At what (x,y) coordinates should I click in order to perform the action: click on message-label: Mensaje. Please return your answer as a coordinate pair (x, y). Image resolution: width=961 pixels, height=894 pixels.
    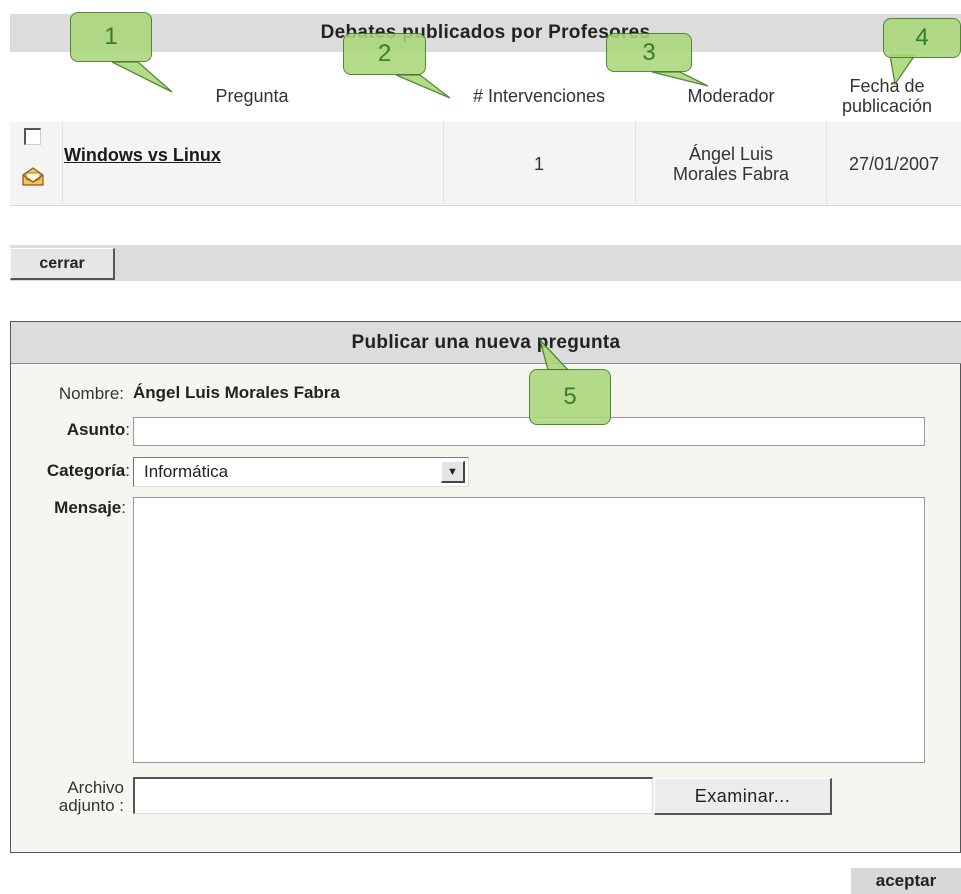
    Looking at the image, I should click on (88, 507).